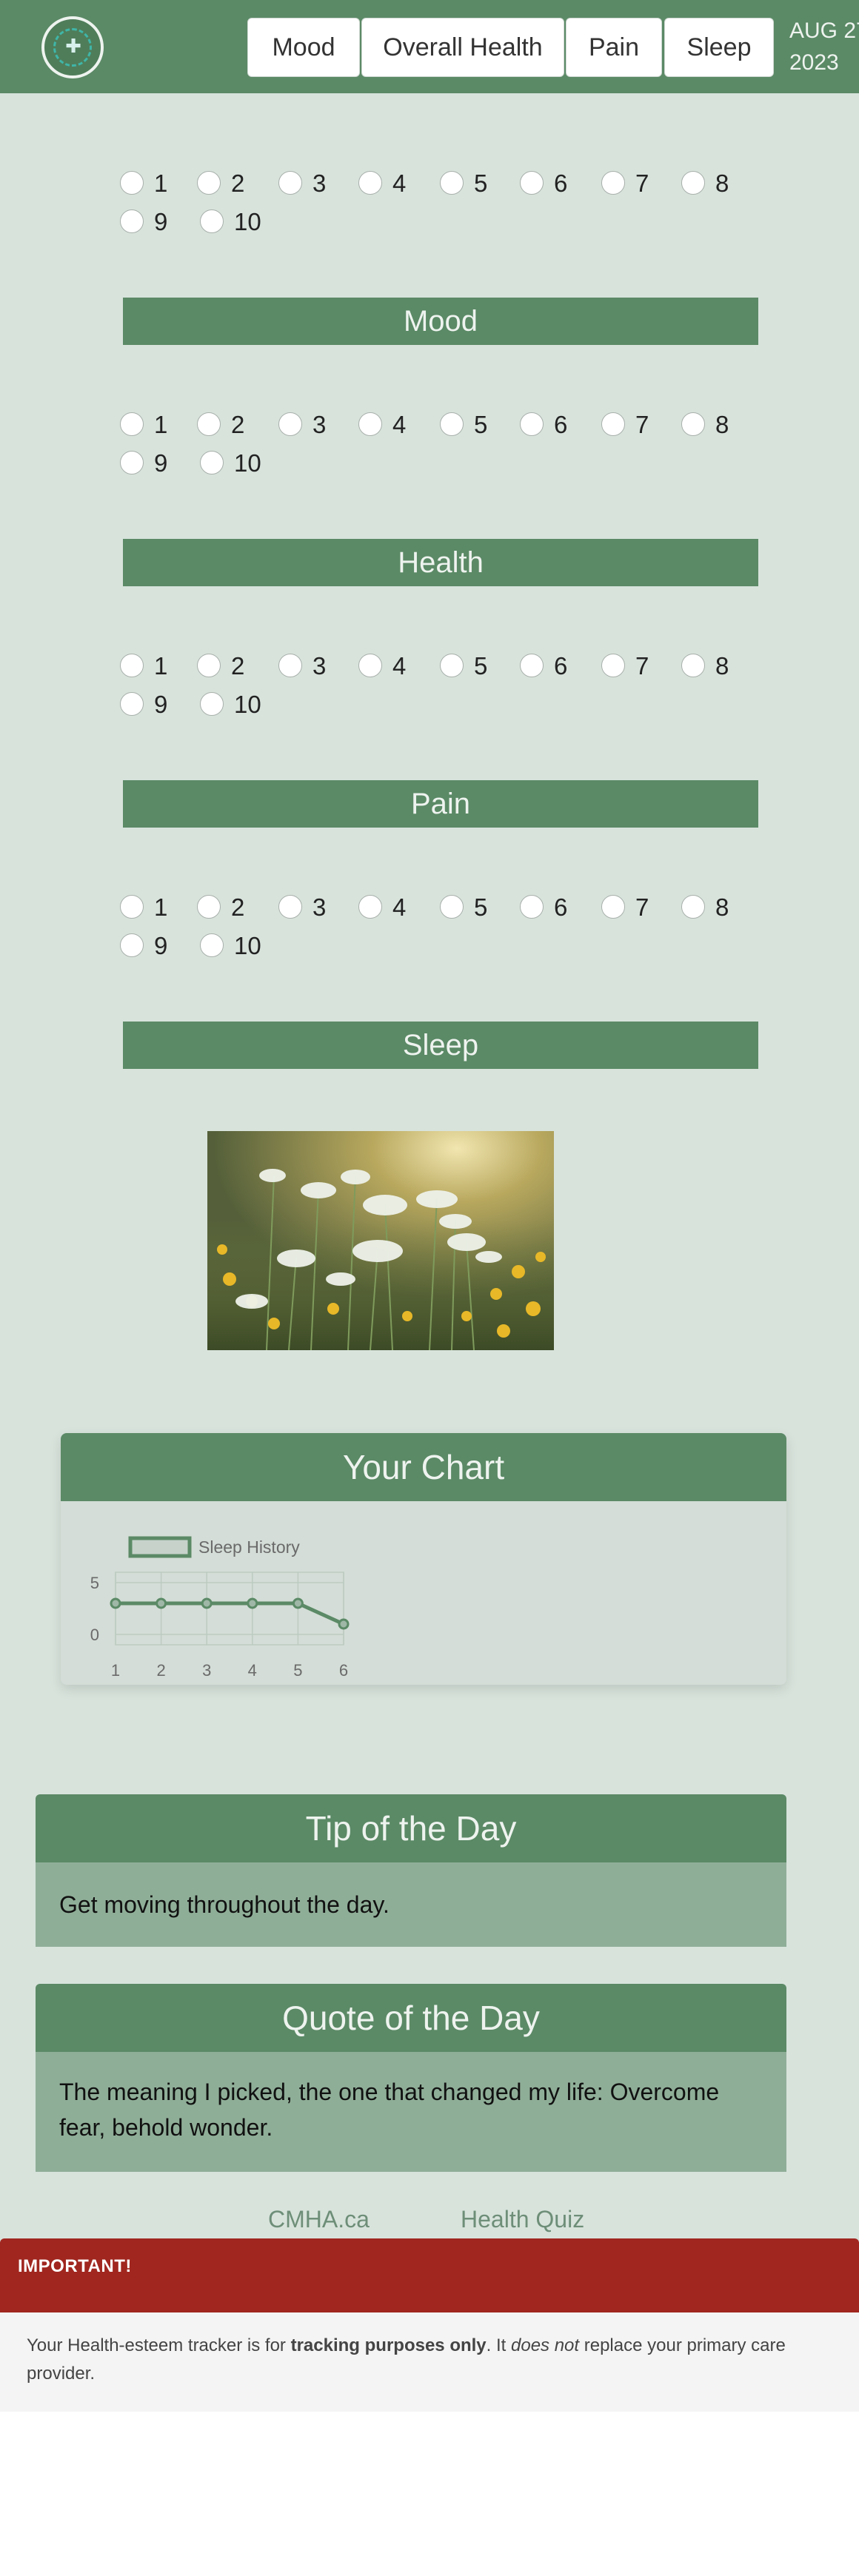  What do you see at coordinates (634, 666) in the screenshot?
I see `pain-rating-option-7: 7` at bounding box center [634, 666].